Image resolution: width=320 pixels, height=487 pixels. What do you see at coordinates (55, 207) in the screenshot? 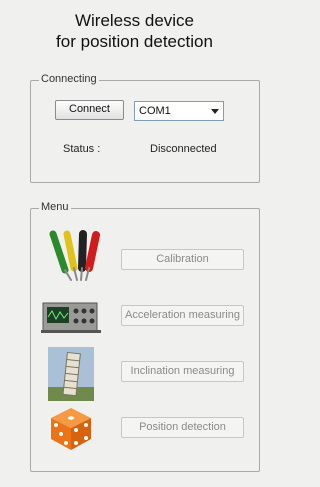
I see `menu-legend: Menu` at bounding box center [55, 207].